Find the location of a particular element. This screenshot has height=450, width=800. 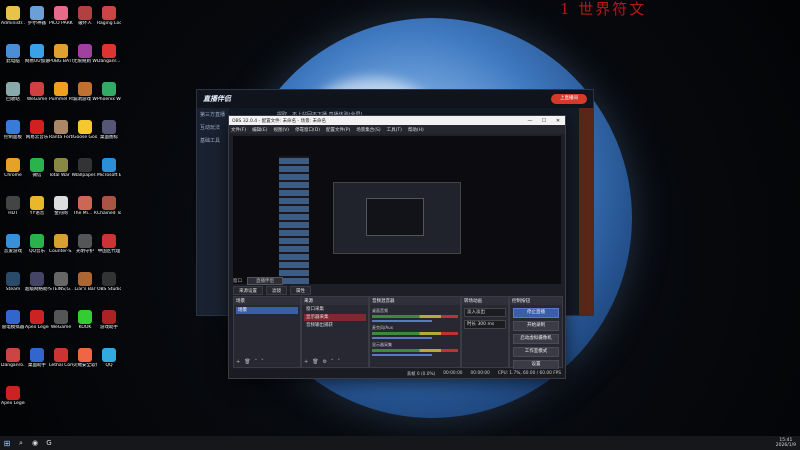

gear-icon: ⚙ is located at coordinates (325, 362).